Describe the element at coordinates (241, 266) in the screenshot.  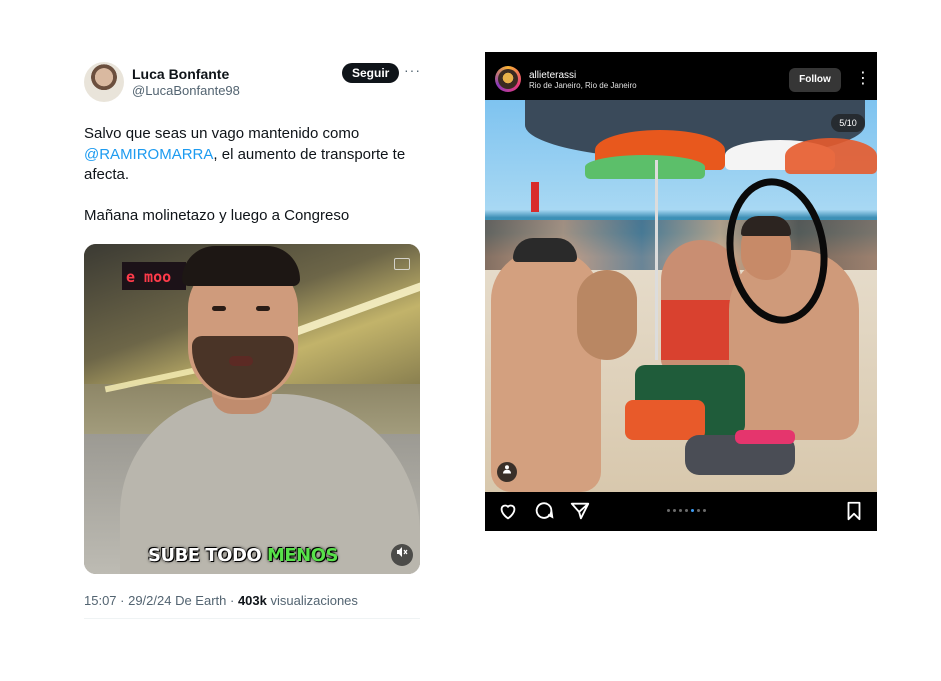
I see `video-person-hair` at that location.